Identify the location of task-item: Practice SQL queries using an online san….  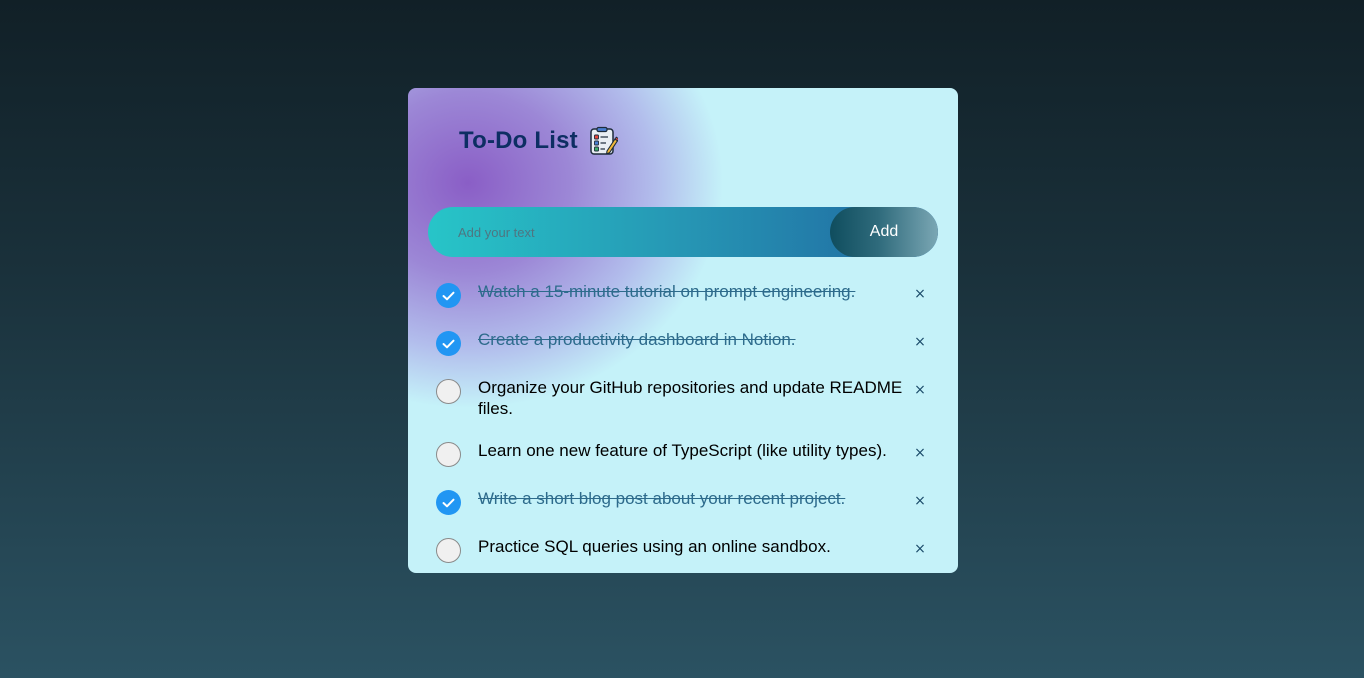
(686, 549).